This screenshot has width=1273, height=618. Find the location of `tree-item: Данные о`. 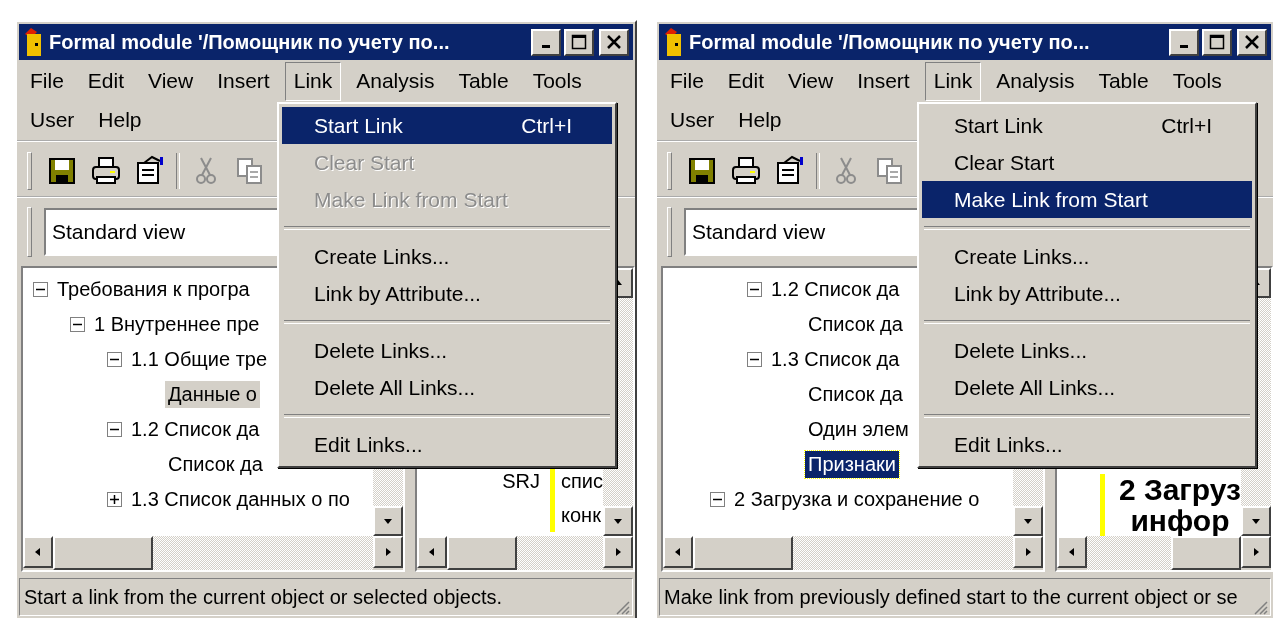

tree-item: Данные о is located at coordinates (212, 394).